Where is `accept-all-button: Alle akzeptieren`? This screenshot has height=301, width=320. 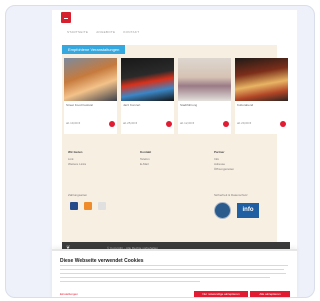 accept-all-button: Alle akzeptieren is located at coordinates (270, 294).